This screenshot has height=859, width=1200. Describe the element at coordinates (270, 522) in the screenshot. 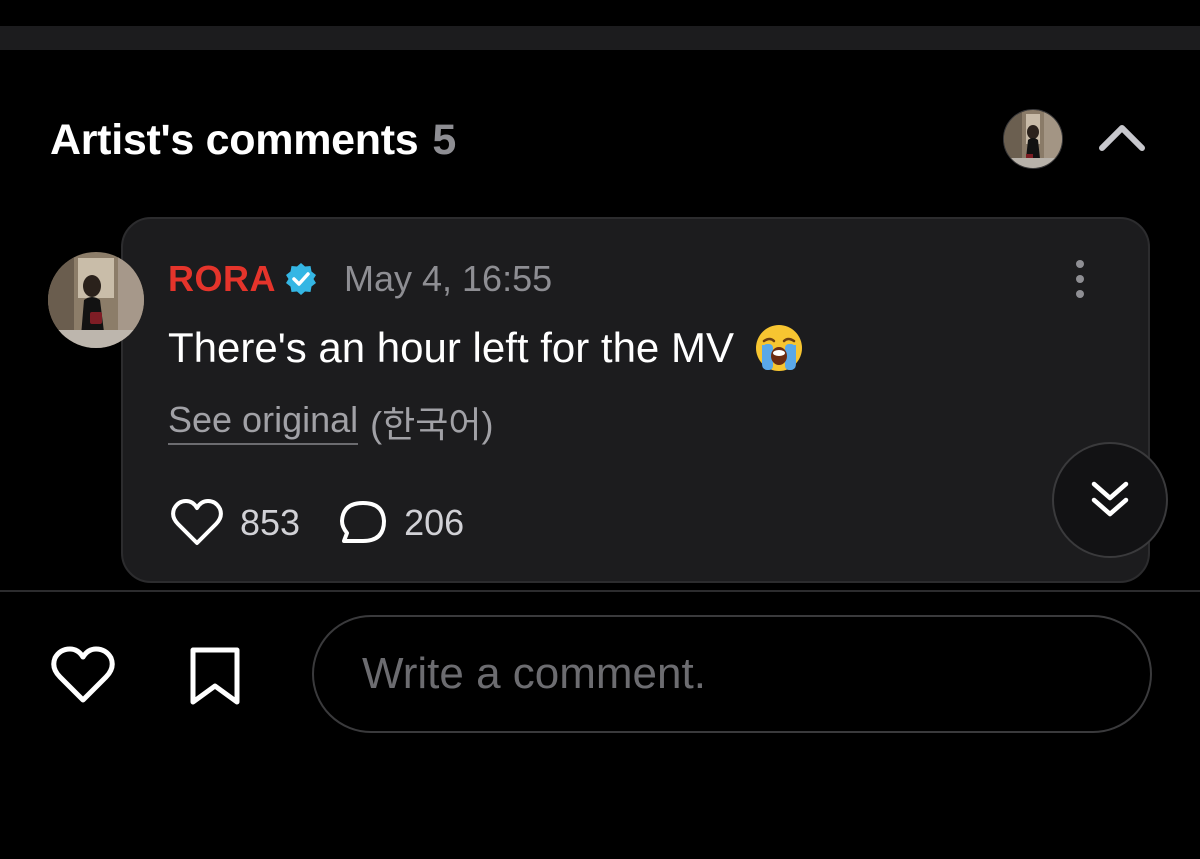

I see `like-count: 853` at that location.